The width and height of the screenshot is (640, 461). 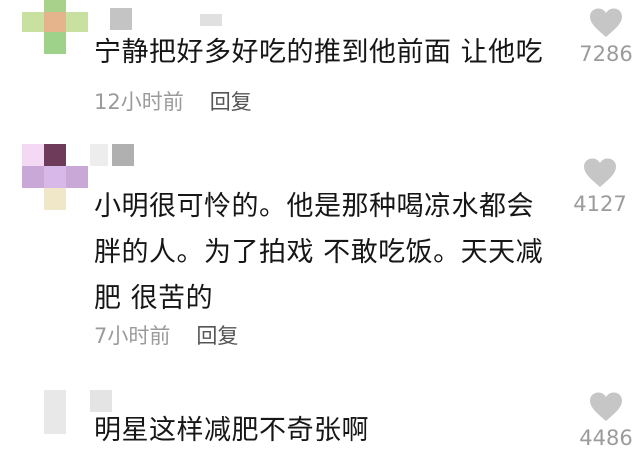 I want to click on like-count: 4486, so click(x=606, y=438).